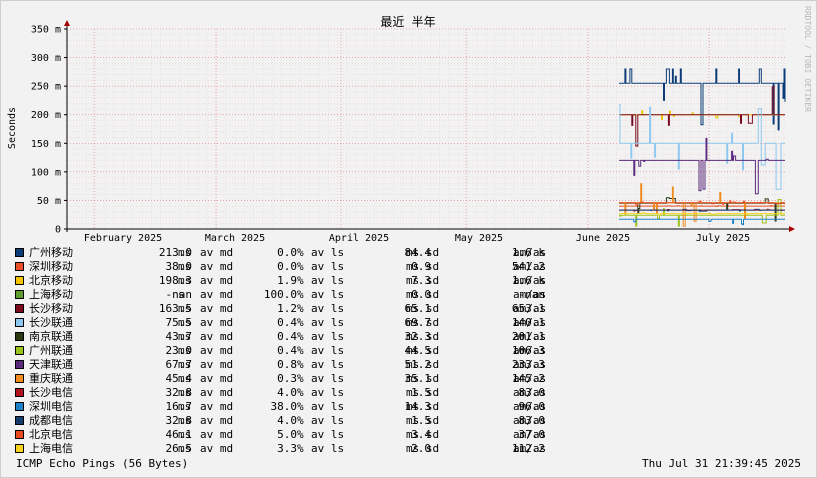  Describe the element at coordinates (51, 364) in the screenshot. I see `legend-series-name: 天津联通` at that location.